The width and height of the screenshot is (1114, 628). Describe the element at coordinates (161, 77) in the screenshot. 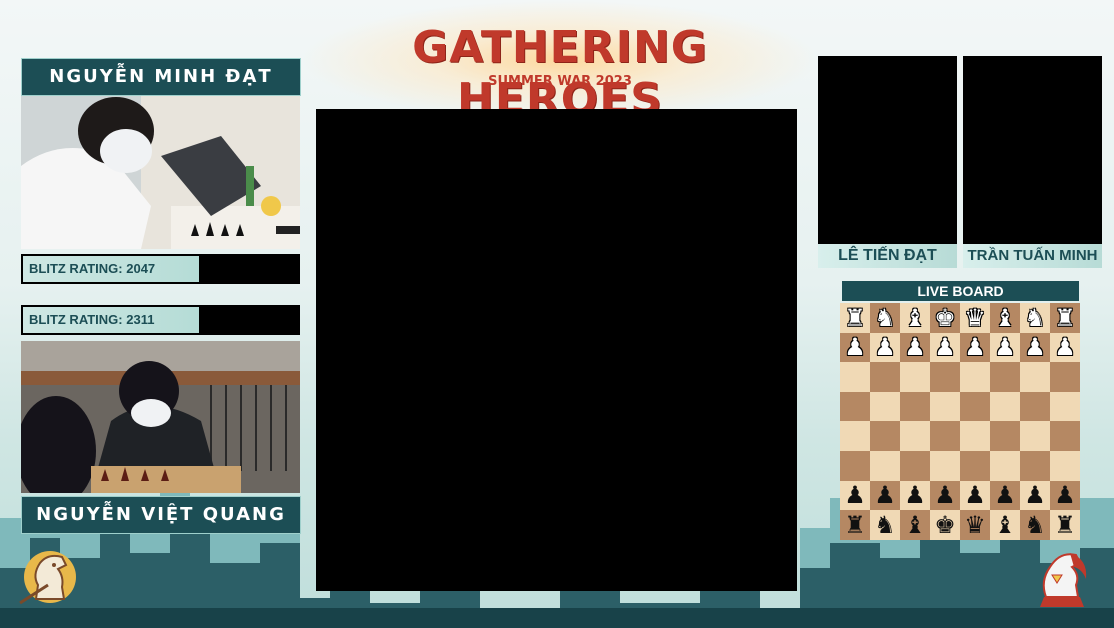

I see `player-name-banner: NGUYỄN MINH ĐẠT` at that location.